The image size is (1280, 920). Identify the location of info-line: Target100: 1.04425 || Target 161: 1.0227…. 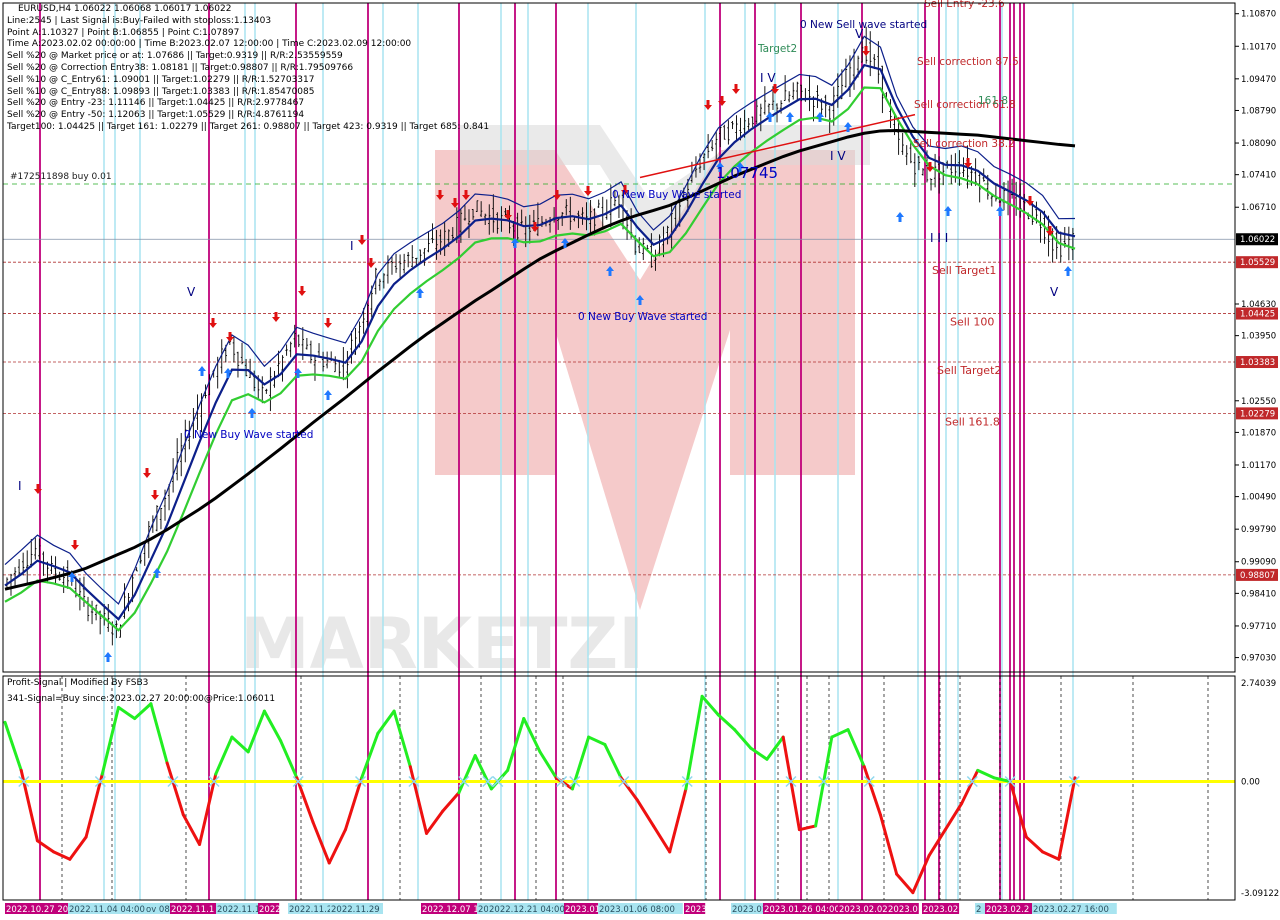
(248, 126).